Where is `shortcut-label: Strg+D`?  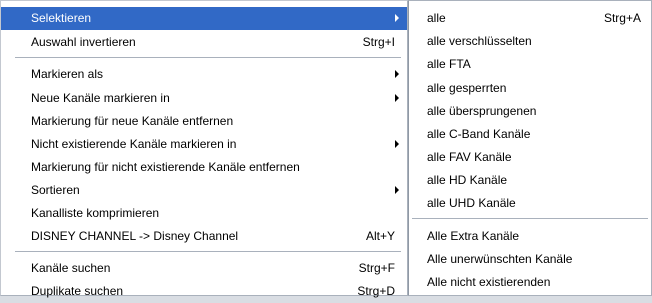
shortcut-label: Strg+D is located at coordinates (376, 291).